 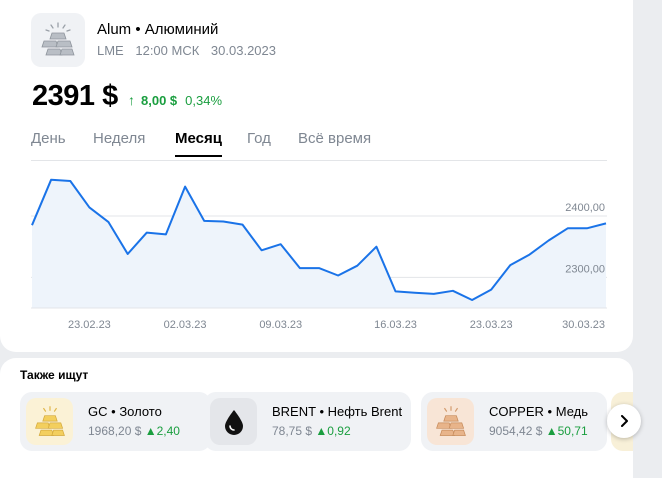 What do you see at coordinates (307, 421) in the screenshot?
I see `suggestion-brent: BRENT • Нефть Brent 78,75 $ ▲0,92` at bounding box center [307, 421].